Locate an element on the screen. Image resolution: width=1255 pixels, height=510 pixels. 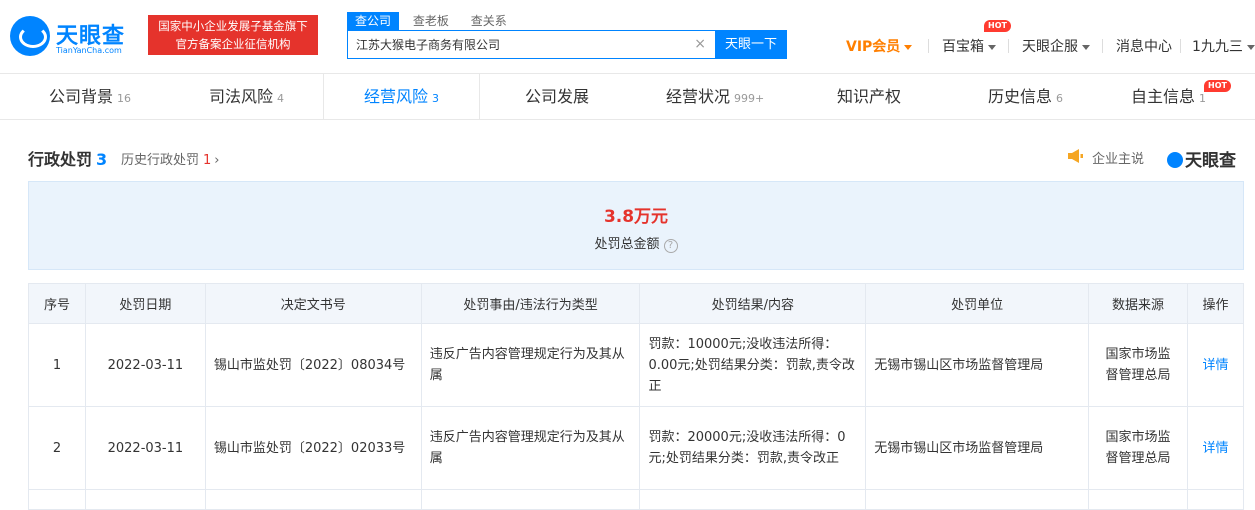
history-count: 1 is located at coordinates (207, 160).